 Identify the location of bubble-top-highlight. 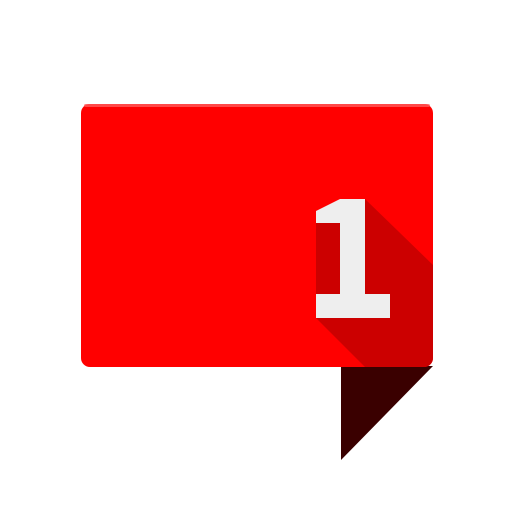
(257, 105).